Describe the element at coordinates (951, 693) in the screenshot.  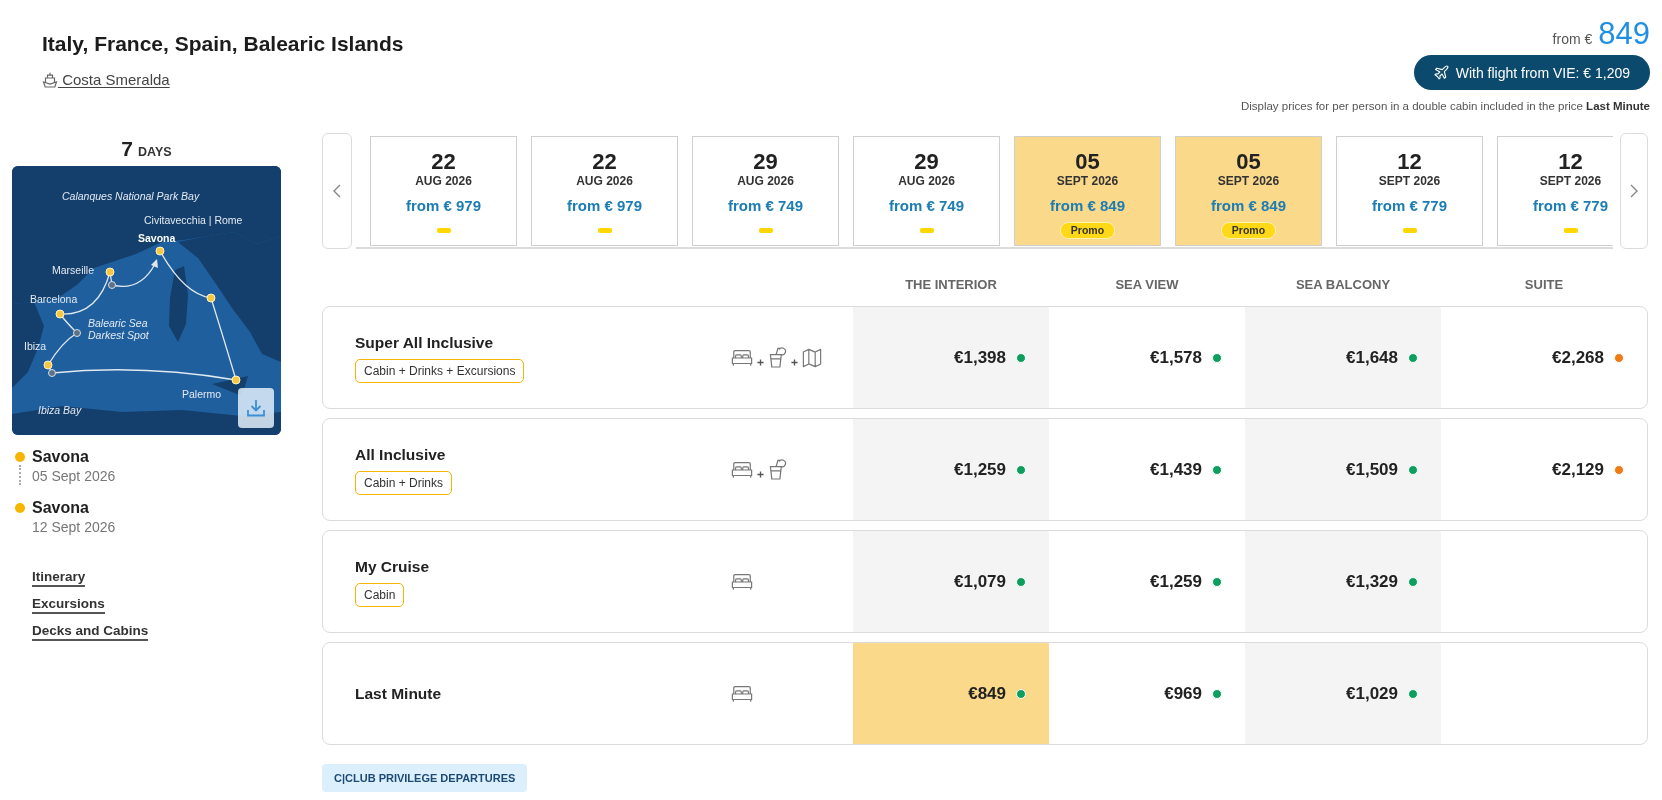
I see `price-cell: €849` at that location.